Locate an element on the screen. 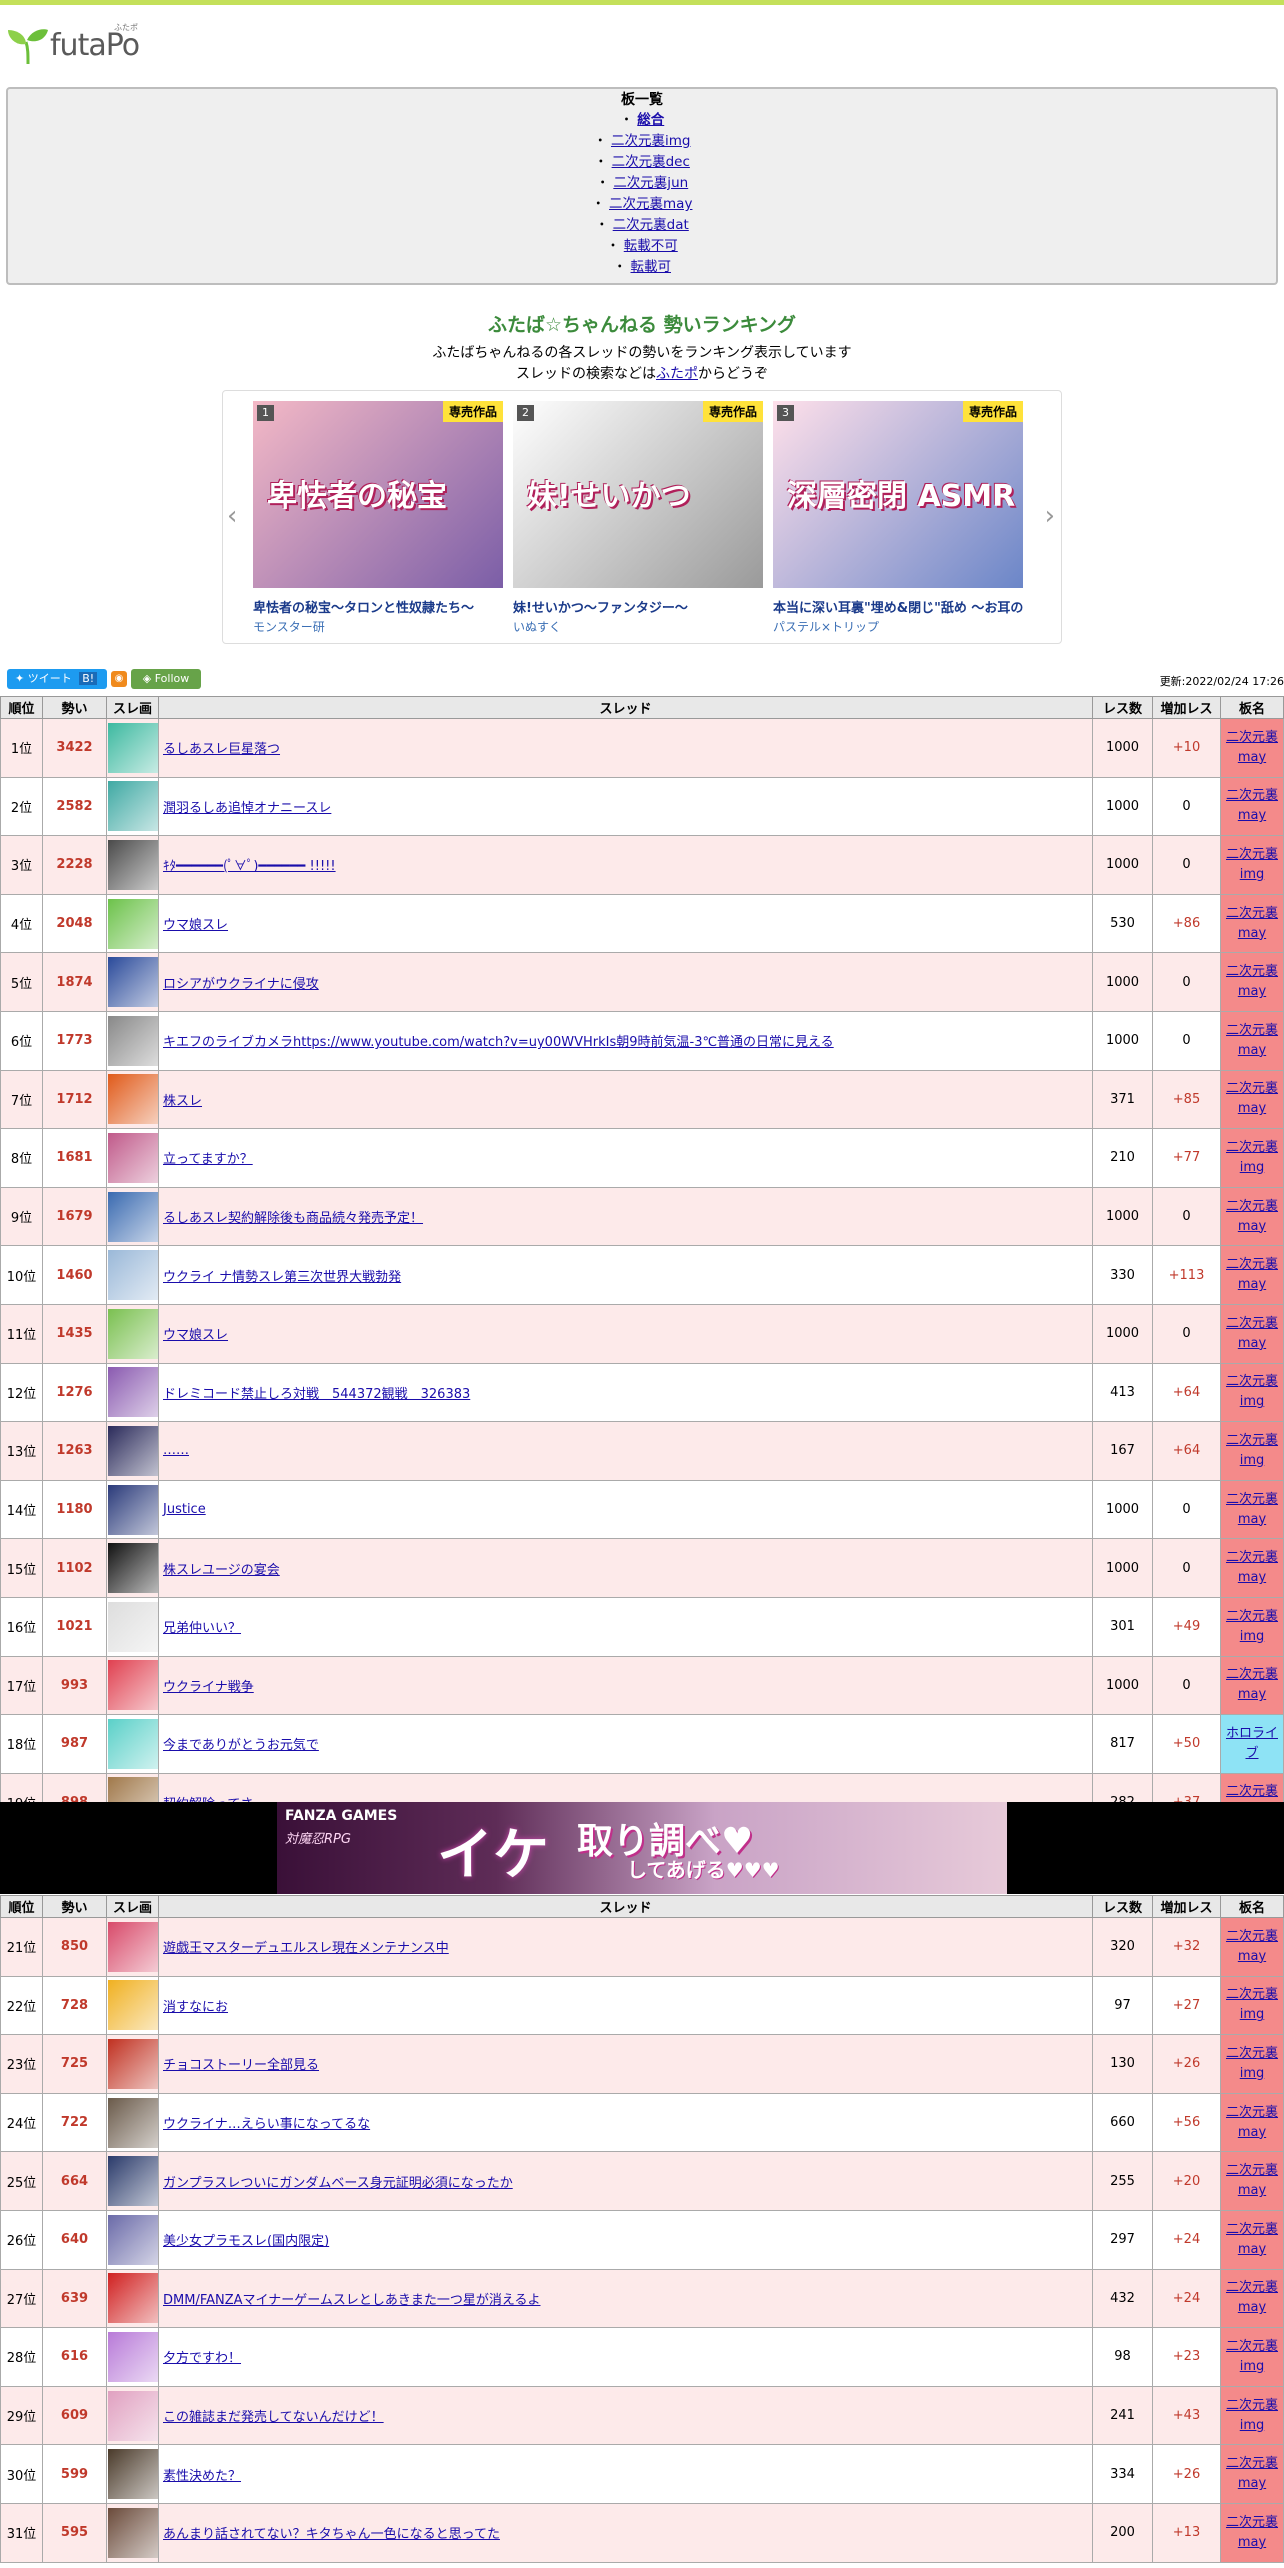  thread-link: 消すなにお is located at coordinates (195, 2007).